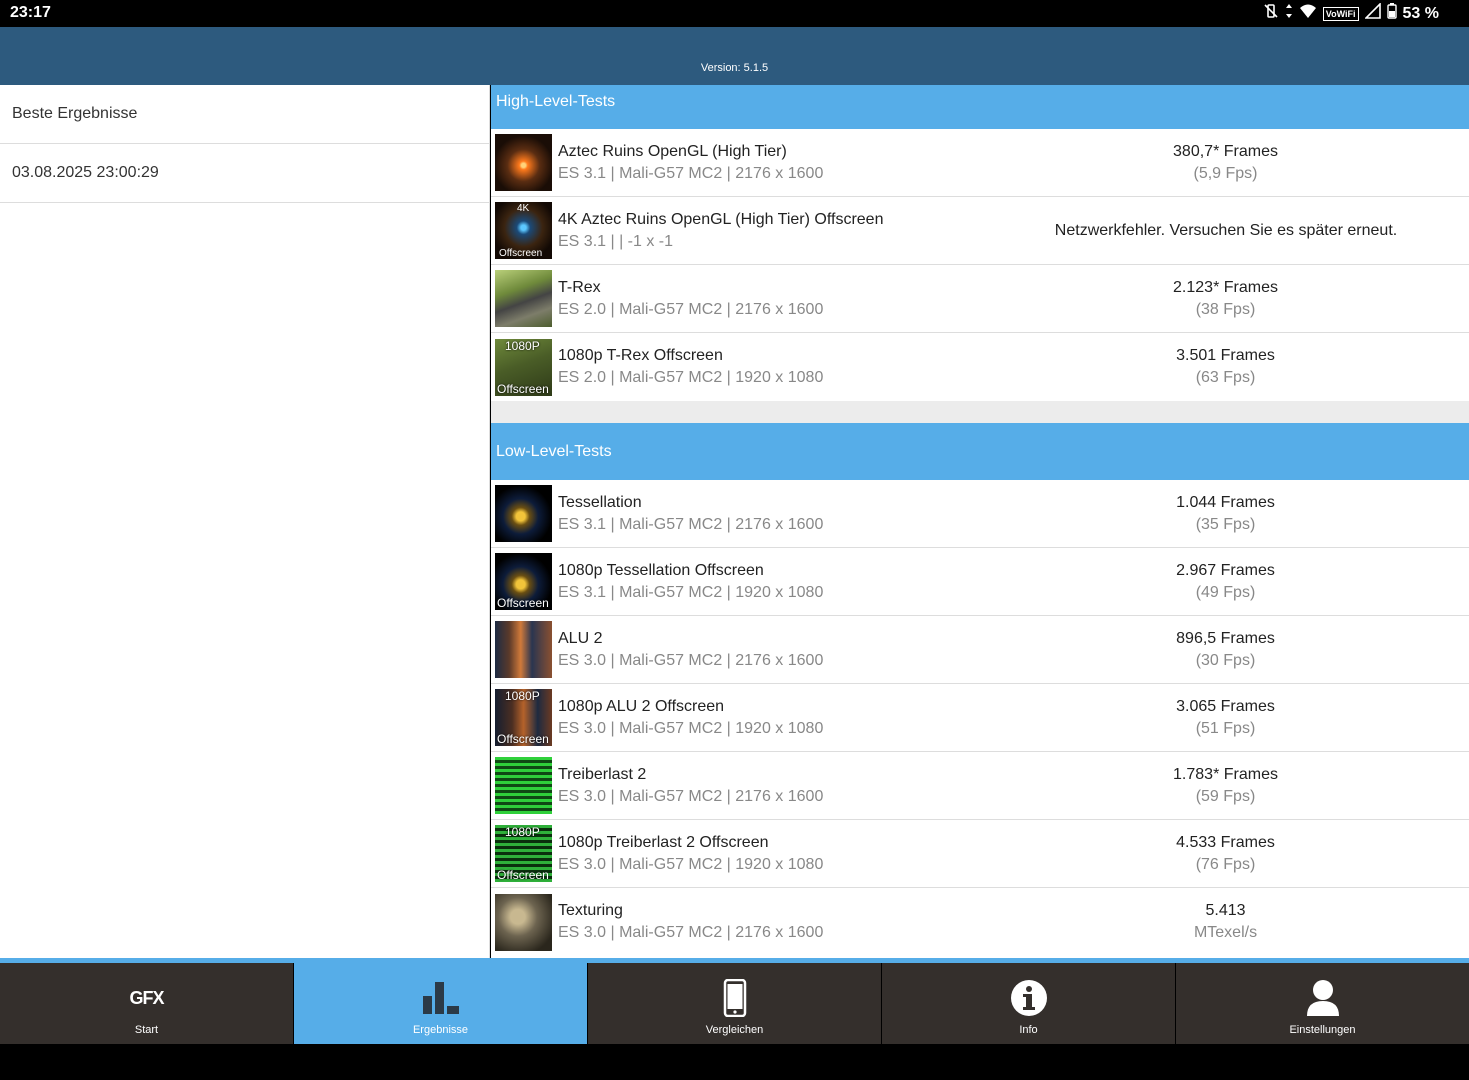 This screenshot has height=1080, width=1469. Describe the element at coordinates (1225, 287) in the screenshot. I see `result-frames: 2.123* Frames` at that location.